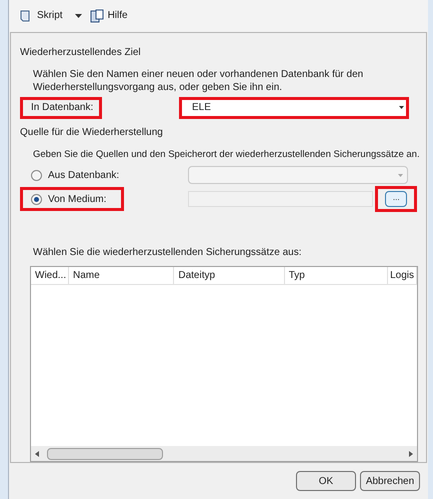 The image size is (433, 499). What do you see at coordinates (225, 155) in the screenshot?
I see `description-text: Geben Sie die Quellen und den Speicherort der wiederherzustellenden Sicherungssätze an.` at bounding box center [225, 155].